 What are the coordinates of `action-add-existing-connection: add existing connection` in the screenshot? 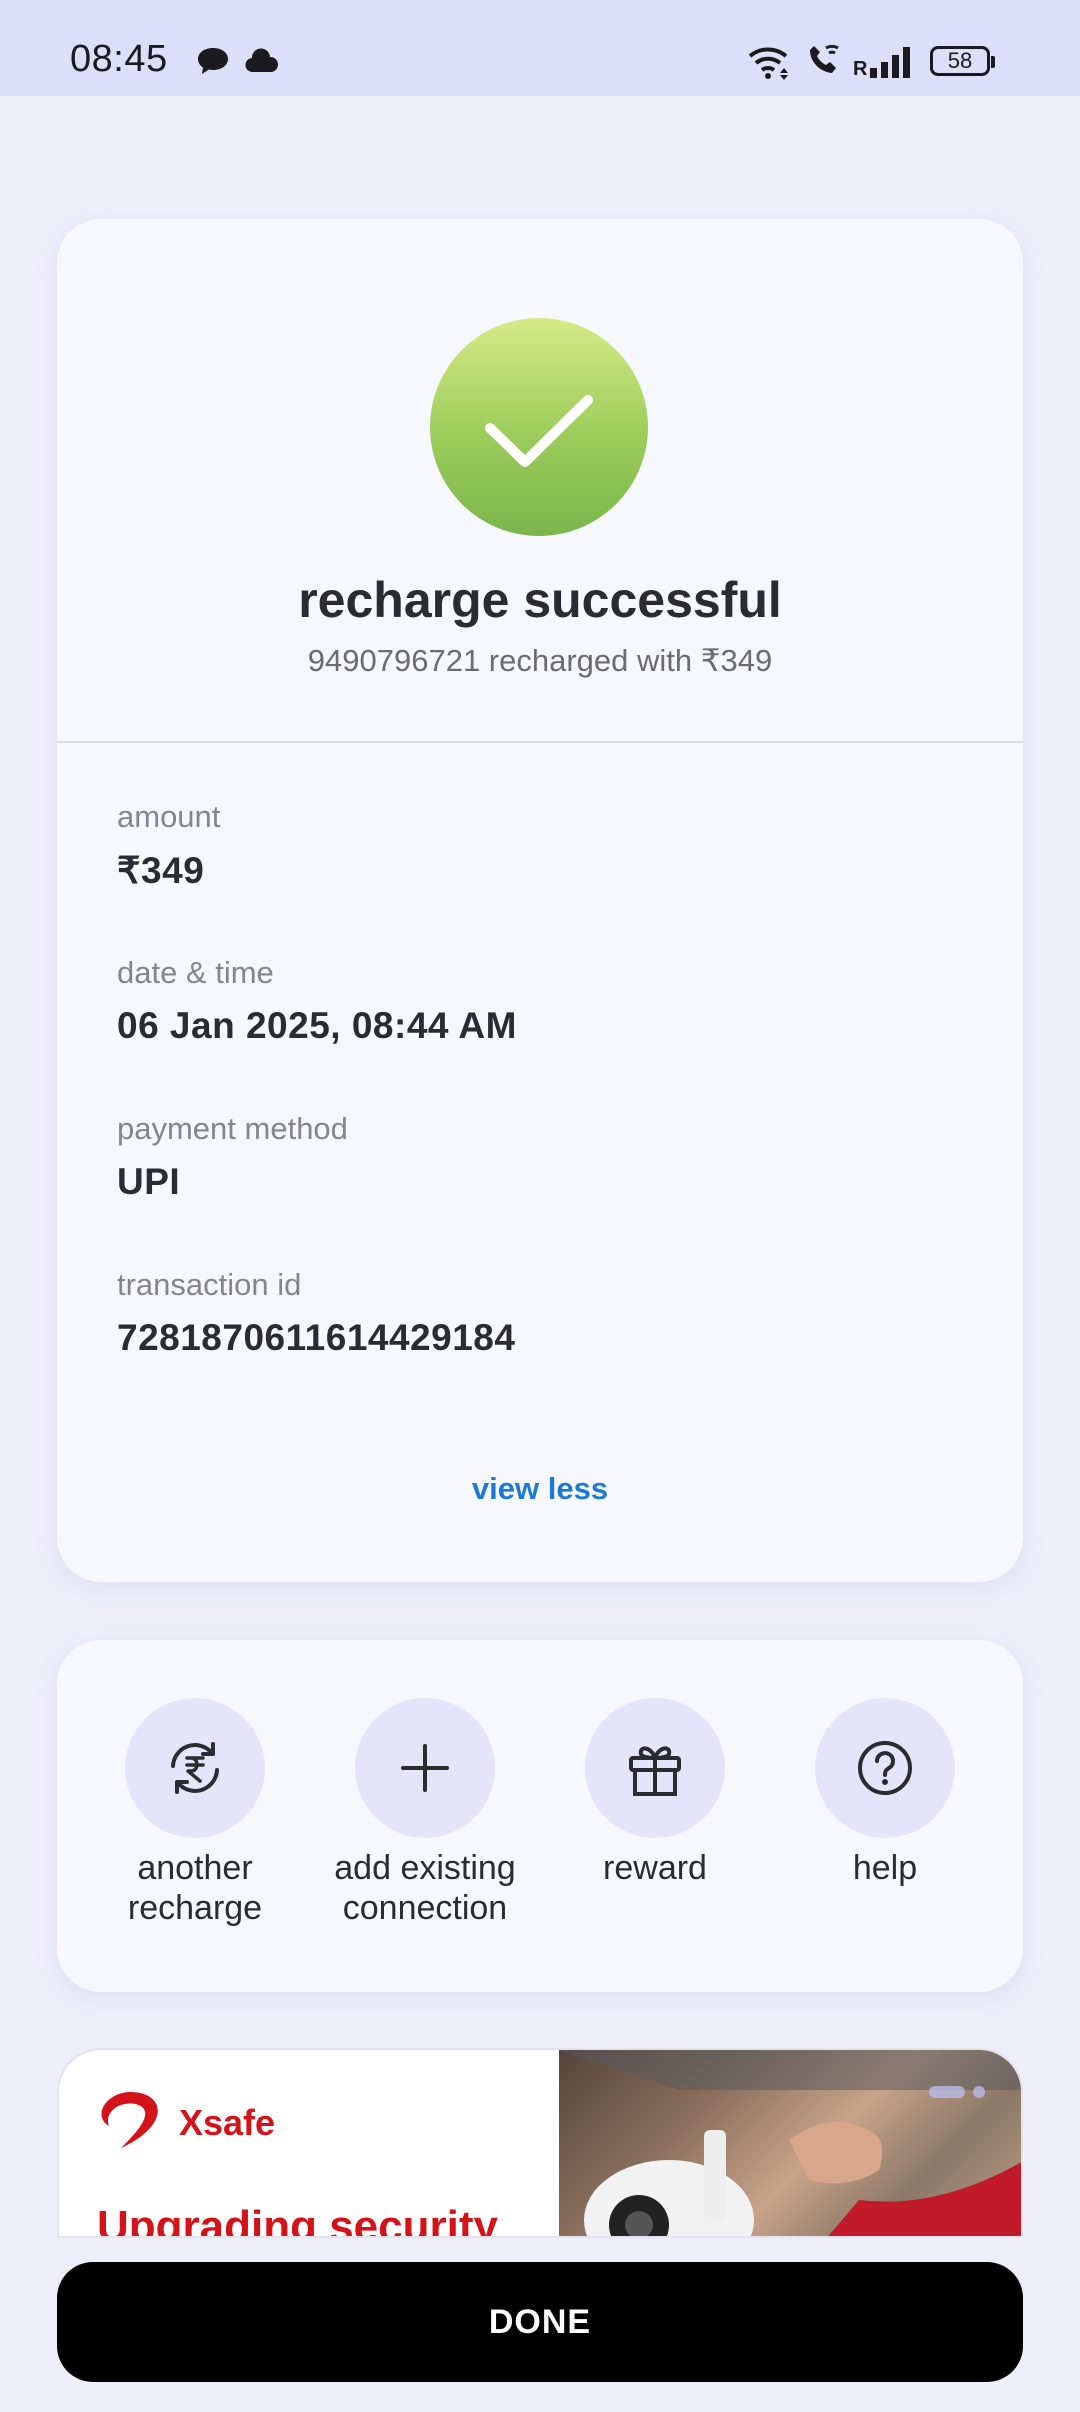 It's located at (425, 1813).